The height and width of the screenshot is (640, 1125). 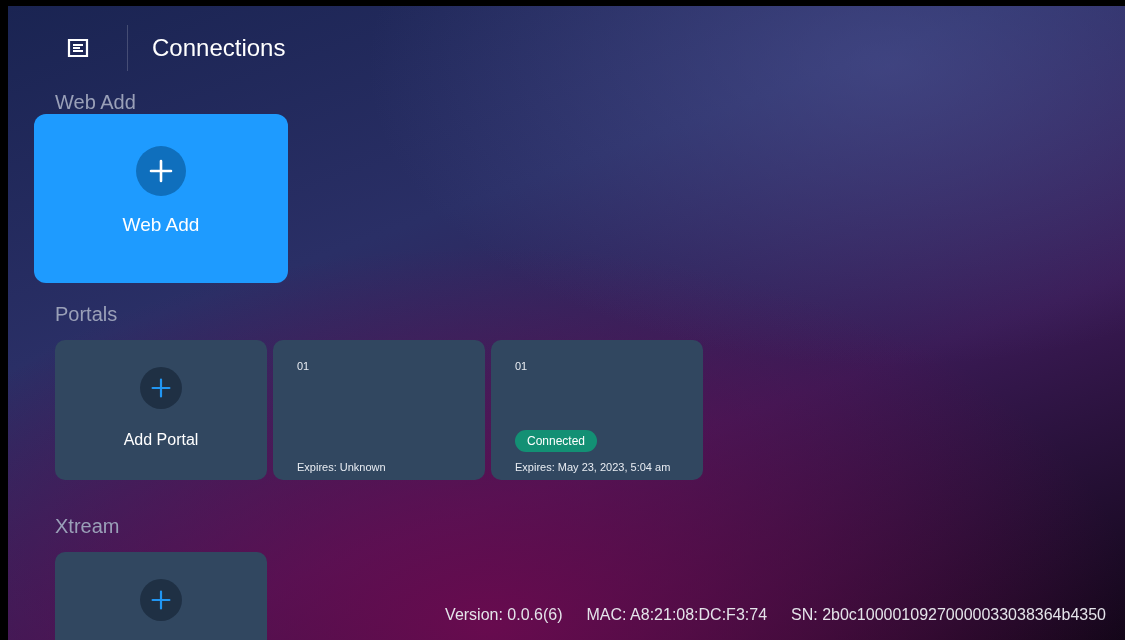 I want to click on version-text: Version: 0.0.6(6), so click(x=504, y=615).